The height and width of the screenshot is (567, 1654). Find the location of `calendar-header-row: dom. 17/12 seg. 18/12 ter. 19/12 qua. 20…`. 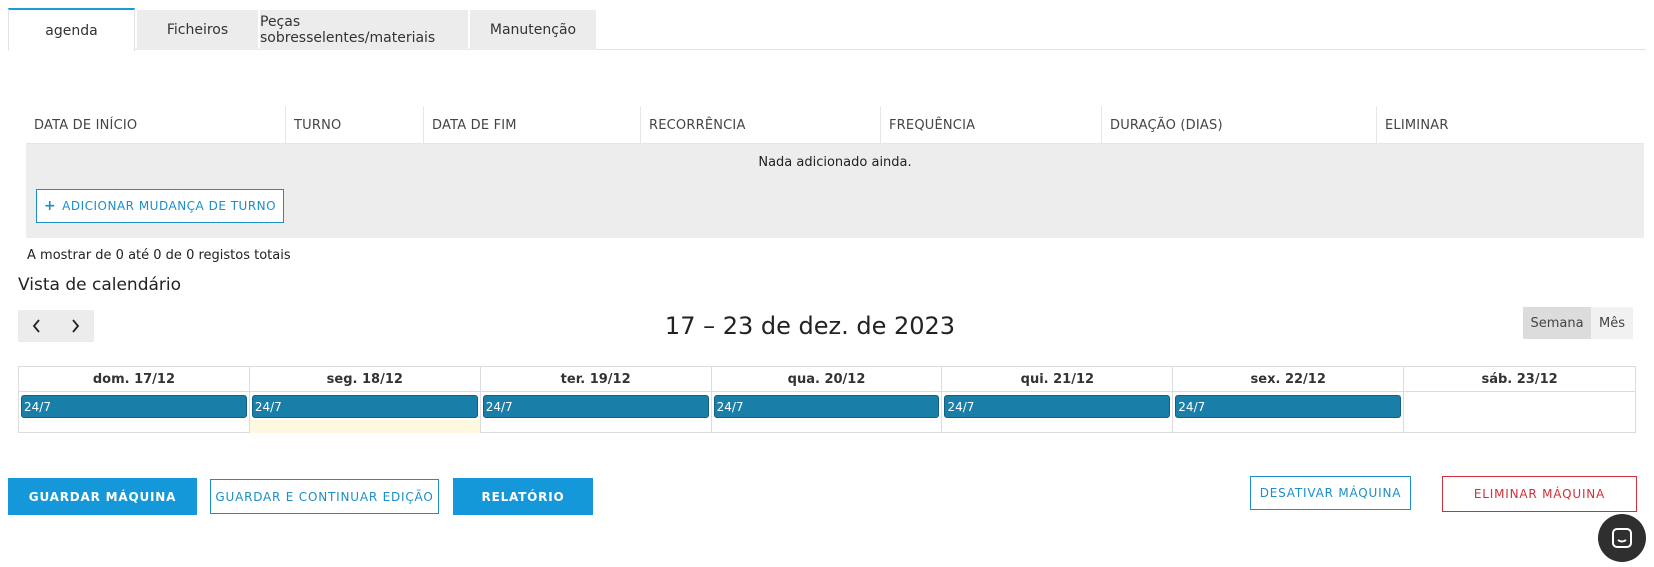

calendar-header-row: dom. 17/12 seg. 18/12 ter. 19/12 qua. 20… is located at coordinates (827, 379).